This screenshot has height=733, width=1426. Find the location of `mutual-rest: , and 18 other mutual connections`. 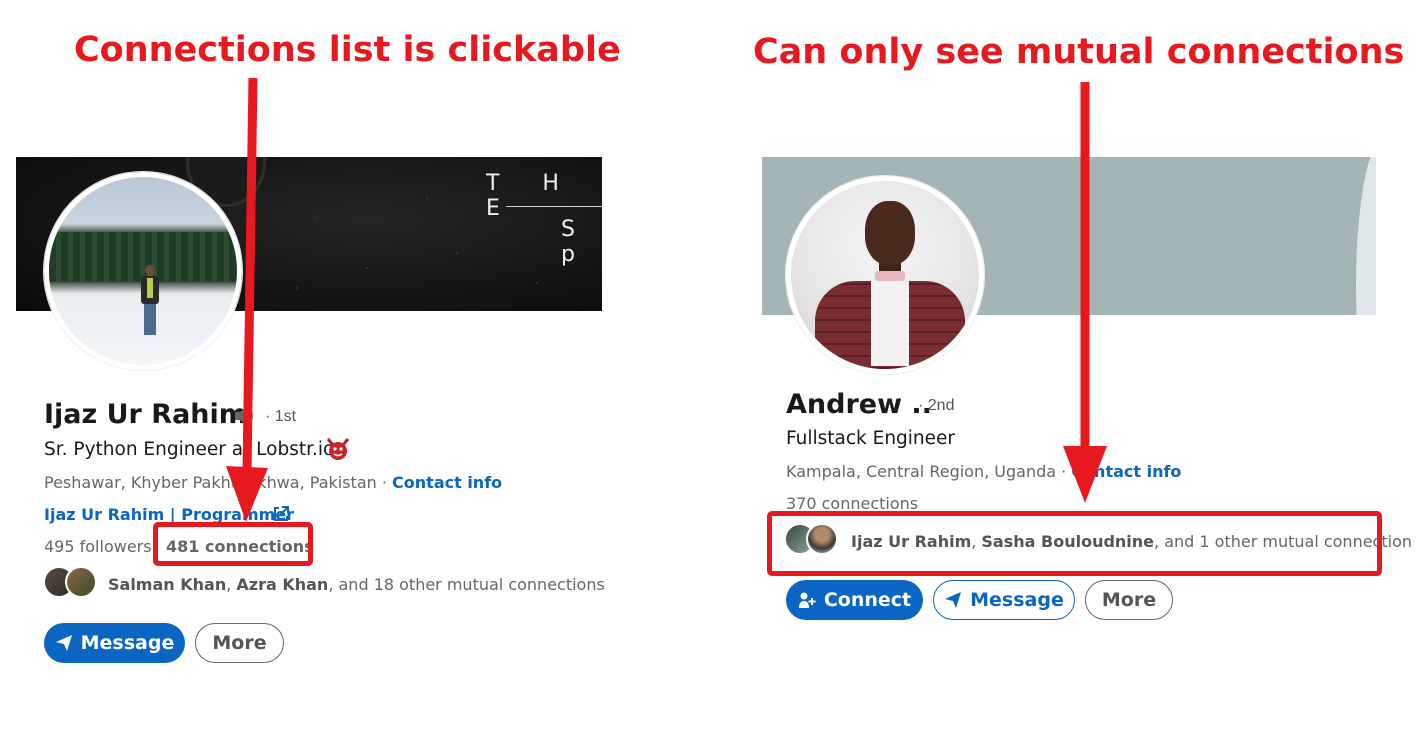

mutual-rest: , and 18 other mutual connections is located at coordinates (466, 584).